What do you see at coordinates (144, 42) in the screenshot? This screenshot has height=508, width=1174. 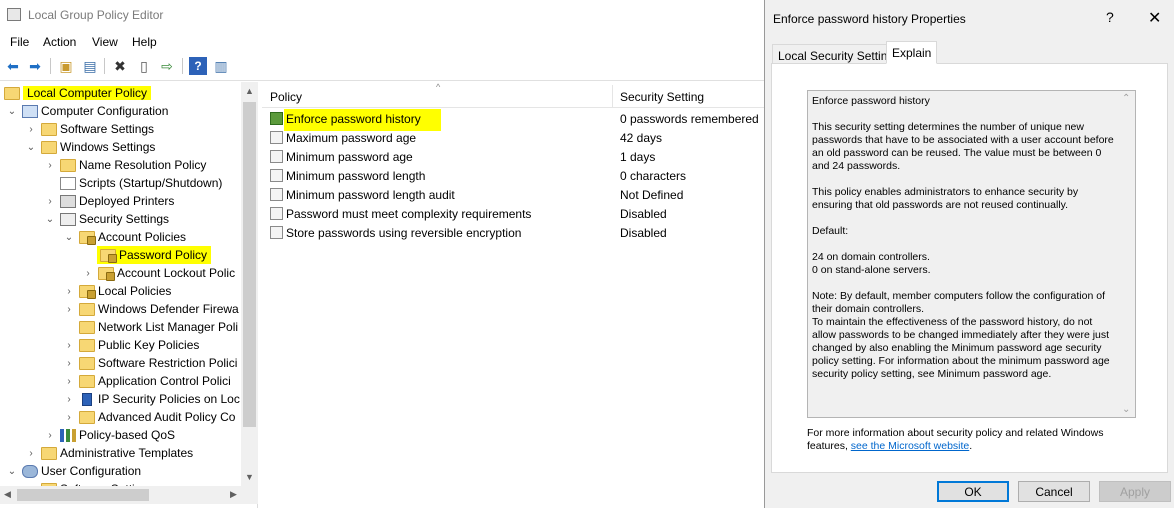 I see `menu-help: Help` at bounding box center [144, 42].